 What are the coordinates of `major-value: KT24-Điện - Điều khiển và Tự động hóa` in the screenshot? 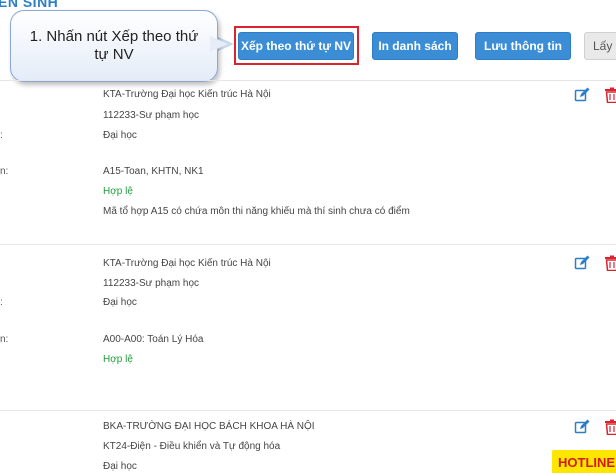 It's located at (192, 446).